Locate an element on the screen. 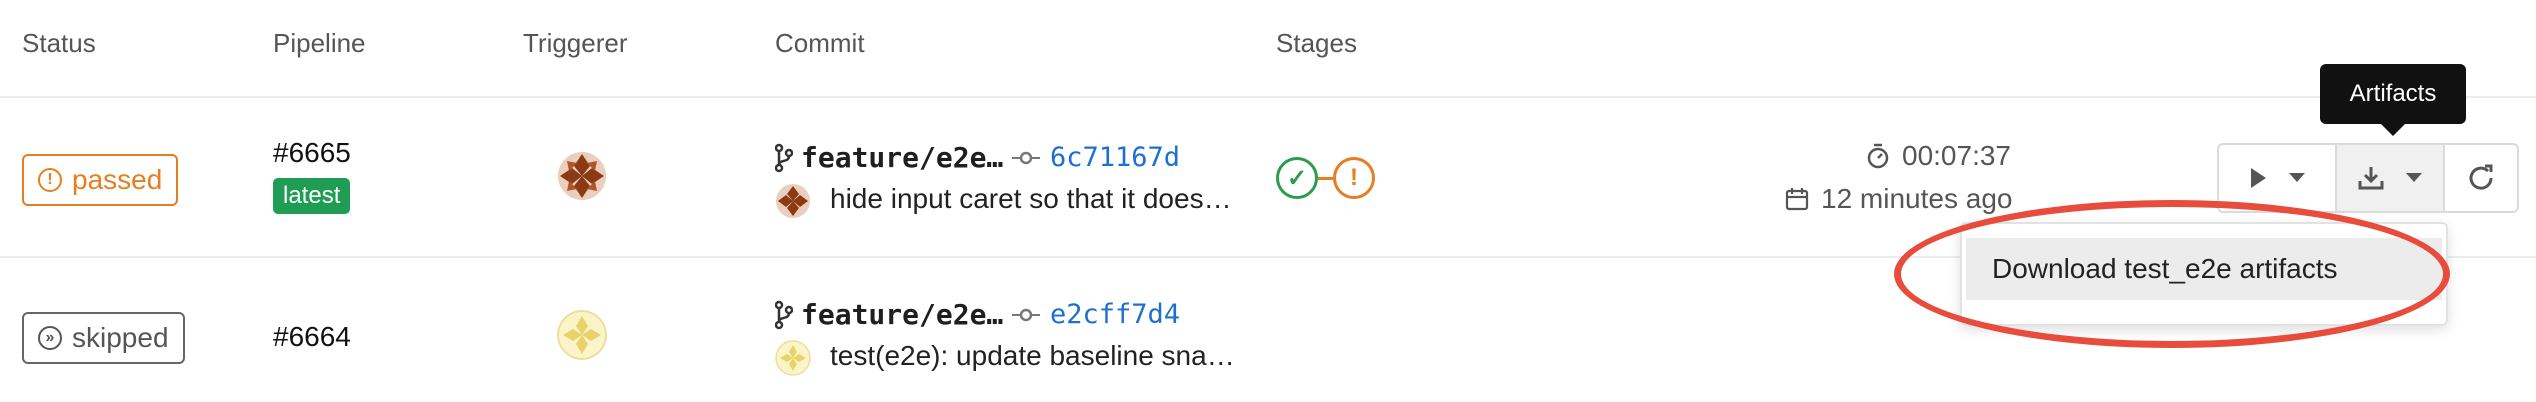 The width and height of the screenshot is (2536, 402). commit-sha-link: e2cff7d4 is located at coordinates (1096, 314).